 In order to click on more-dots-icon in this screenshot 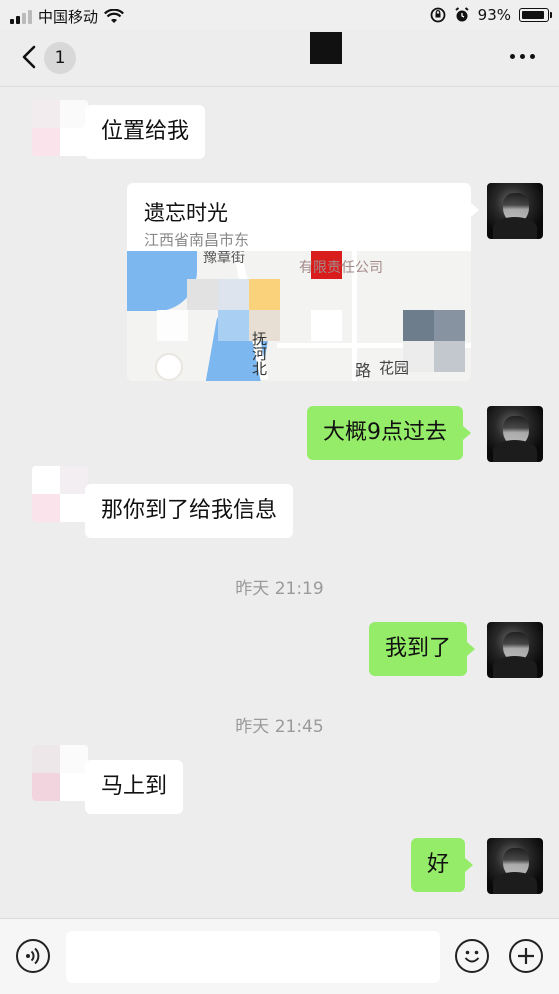, I will do `click(522, 56)`.